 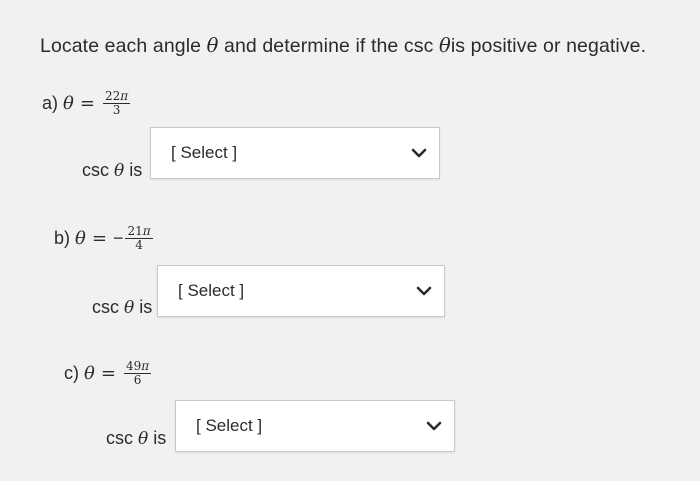 What do you see at coordinates (68, 103) in the screenshot?
I see `question-a-theta: θ` at bounding box center [68, 103].